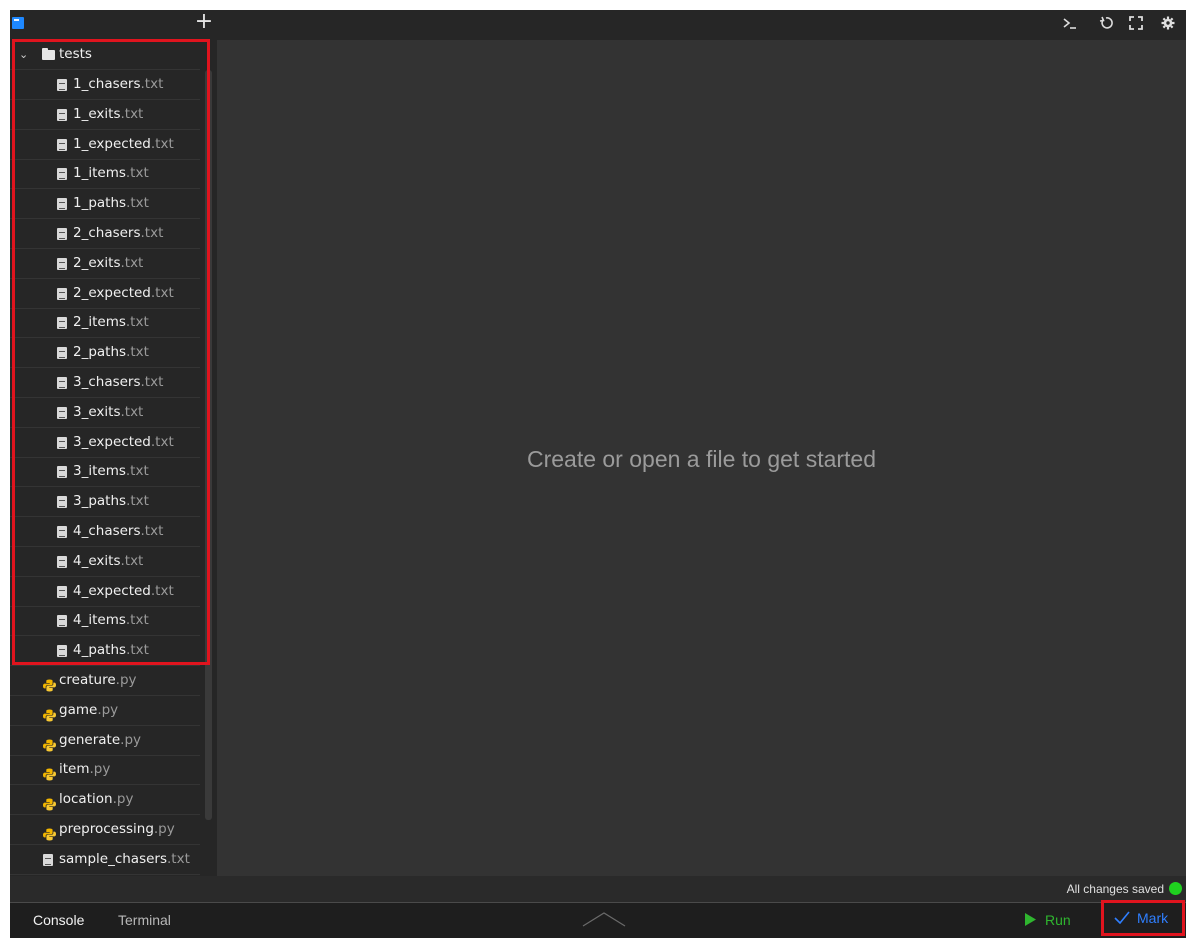  Describe the element at coordinates (48, 54) in the screenshot. I see `folder-icon` at that location.